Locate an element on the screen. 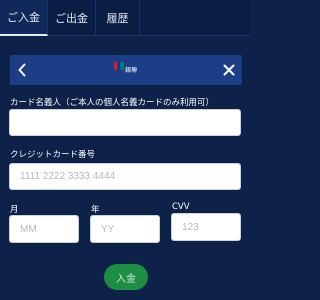 This screenshot has width=320, height=300. cardholder-label: カード名義人（ご本人の個人名義カードのみ利用可） is located at coordinates (112, 103).